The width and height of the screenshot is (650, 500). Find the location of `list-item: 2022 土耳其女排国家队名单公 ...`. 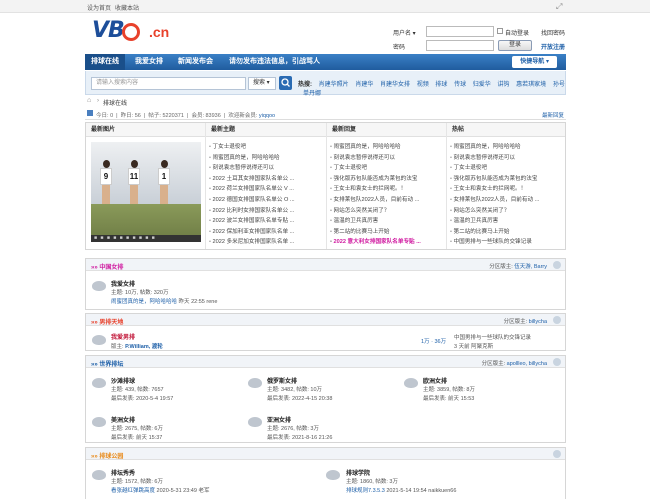

list-item: 2022 土耳其女排国家队名单公 ... is located at coordinates (252, 179).